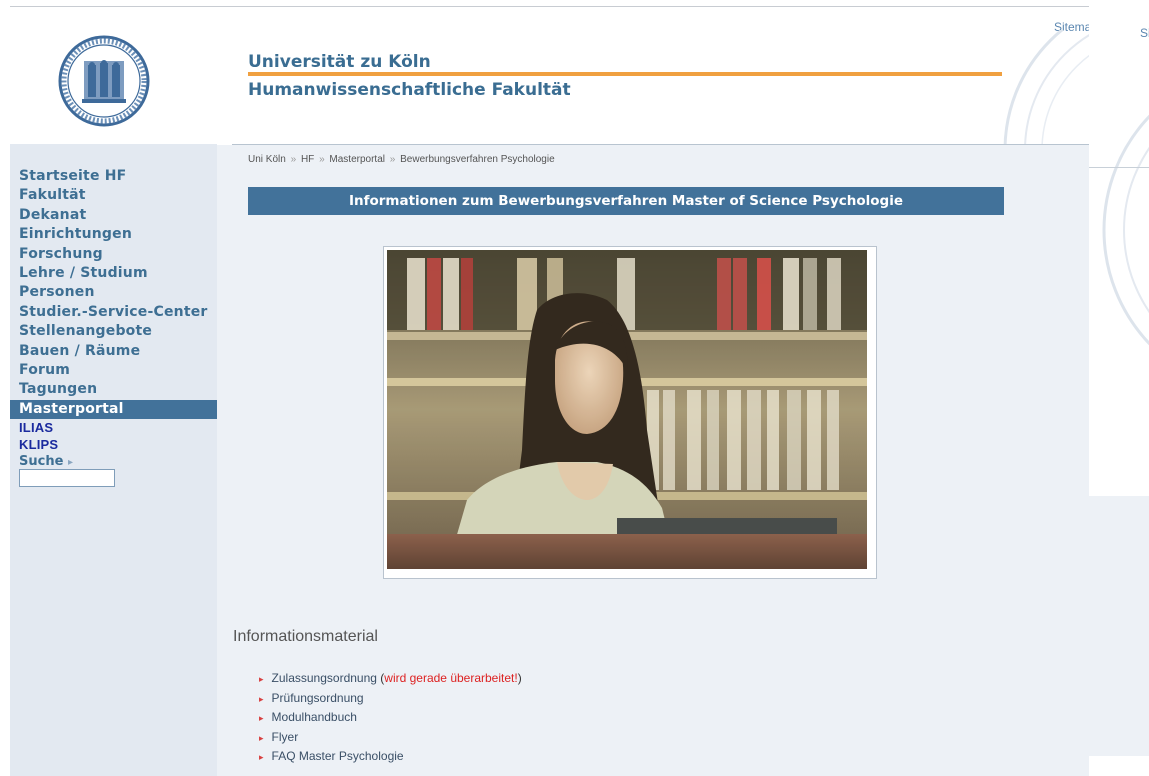 The height and width of the screenshot is (776, 1149). I want to click on note-close-paren: ), so click(519, 678).